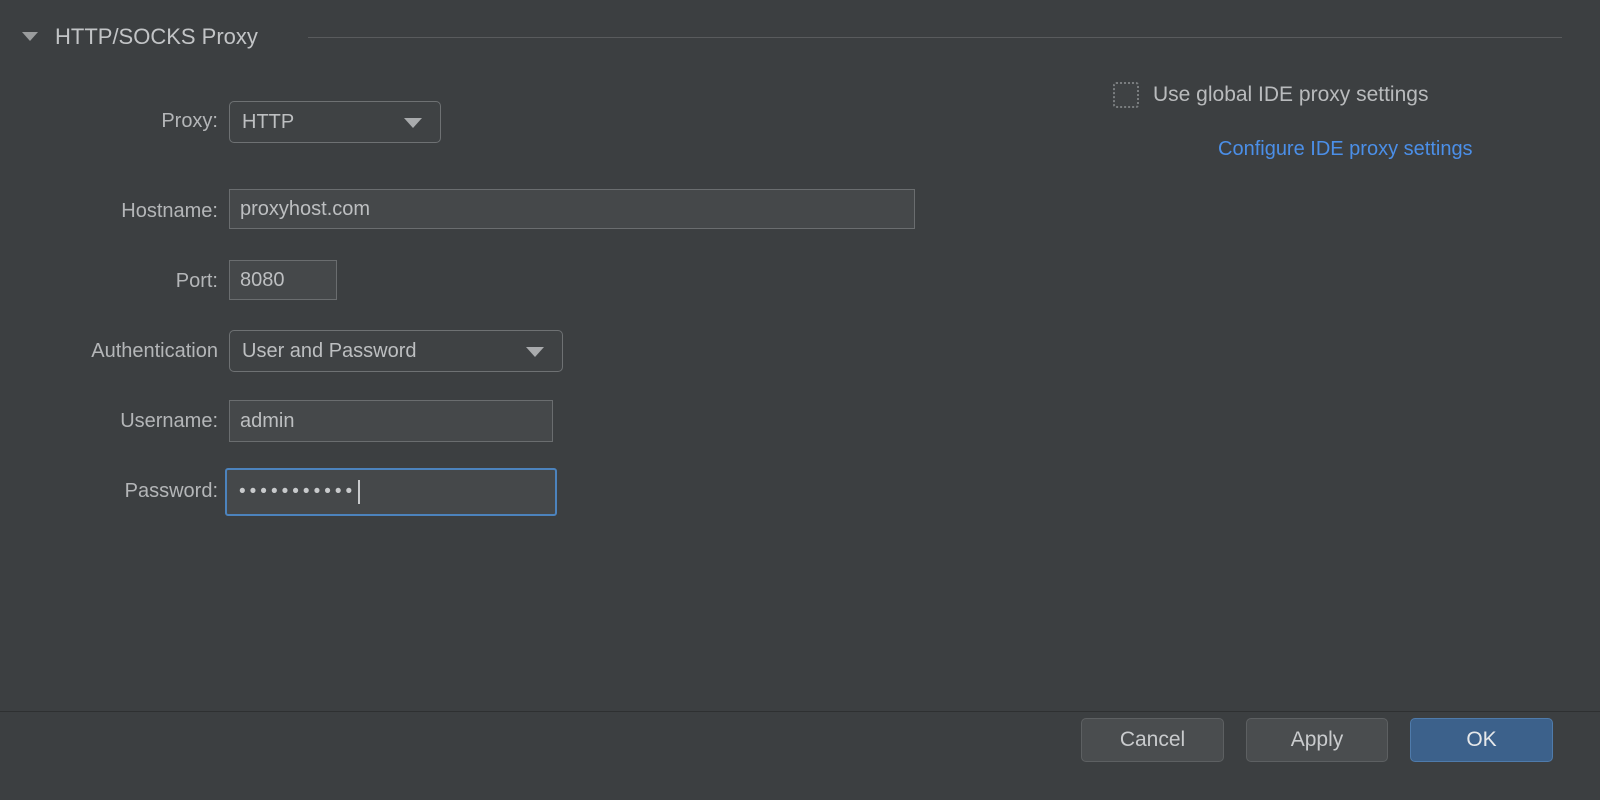 This screenshot has width=1600, height=800. What do you see at coordinates (169, 211) in the screenshot?
I see `hostname-label: Hostname:` at bounding box center [169, 211].